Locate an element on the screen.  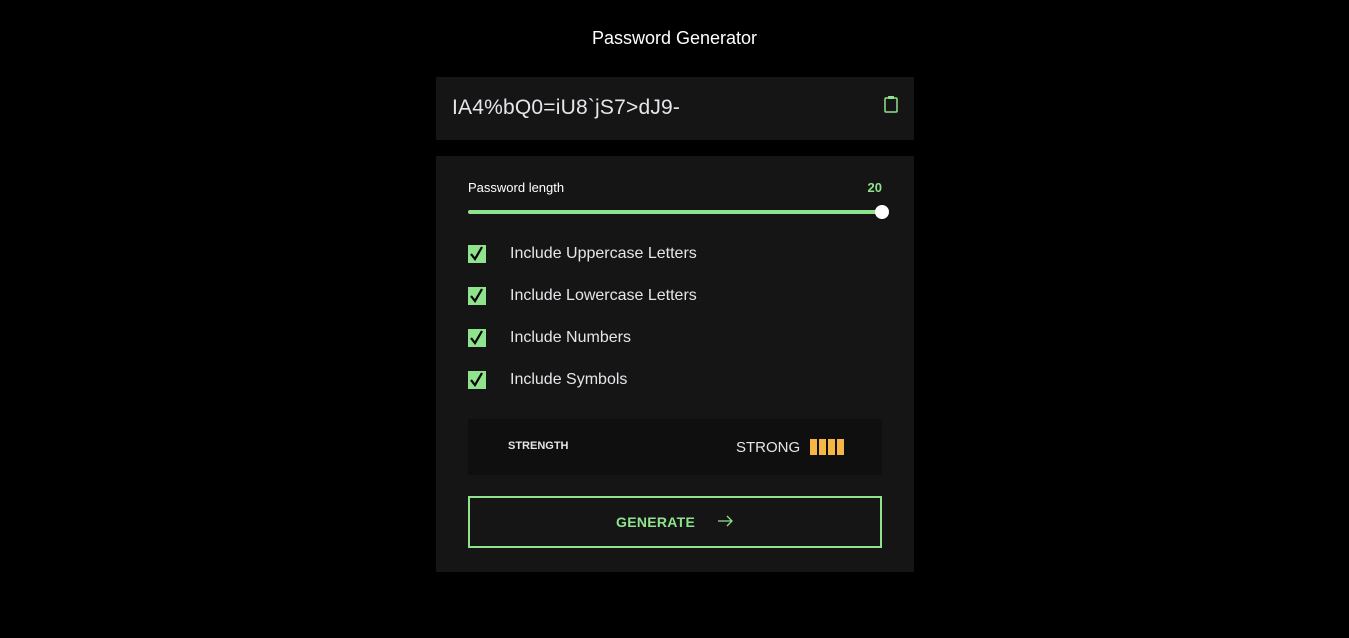
length-slider-thumb is located at coordinates (882, 212).